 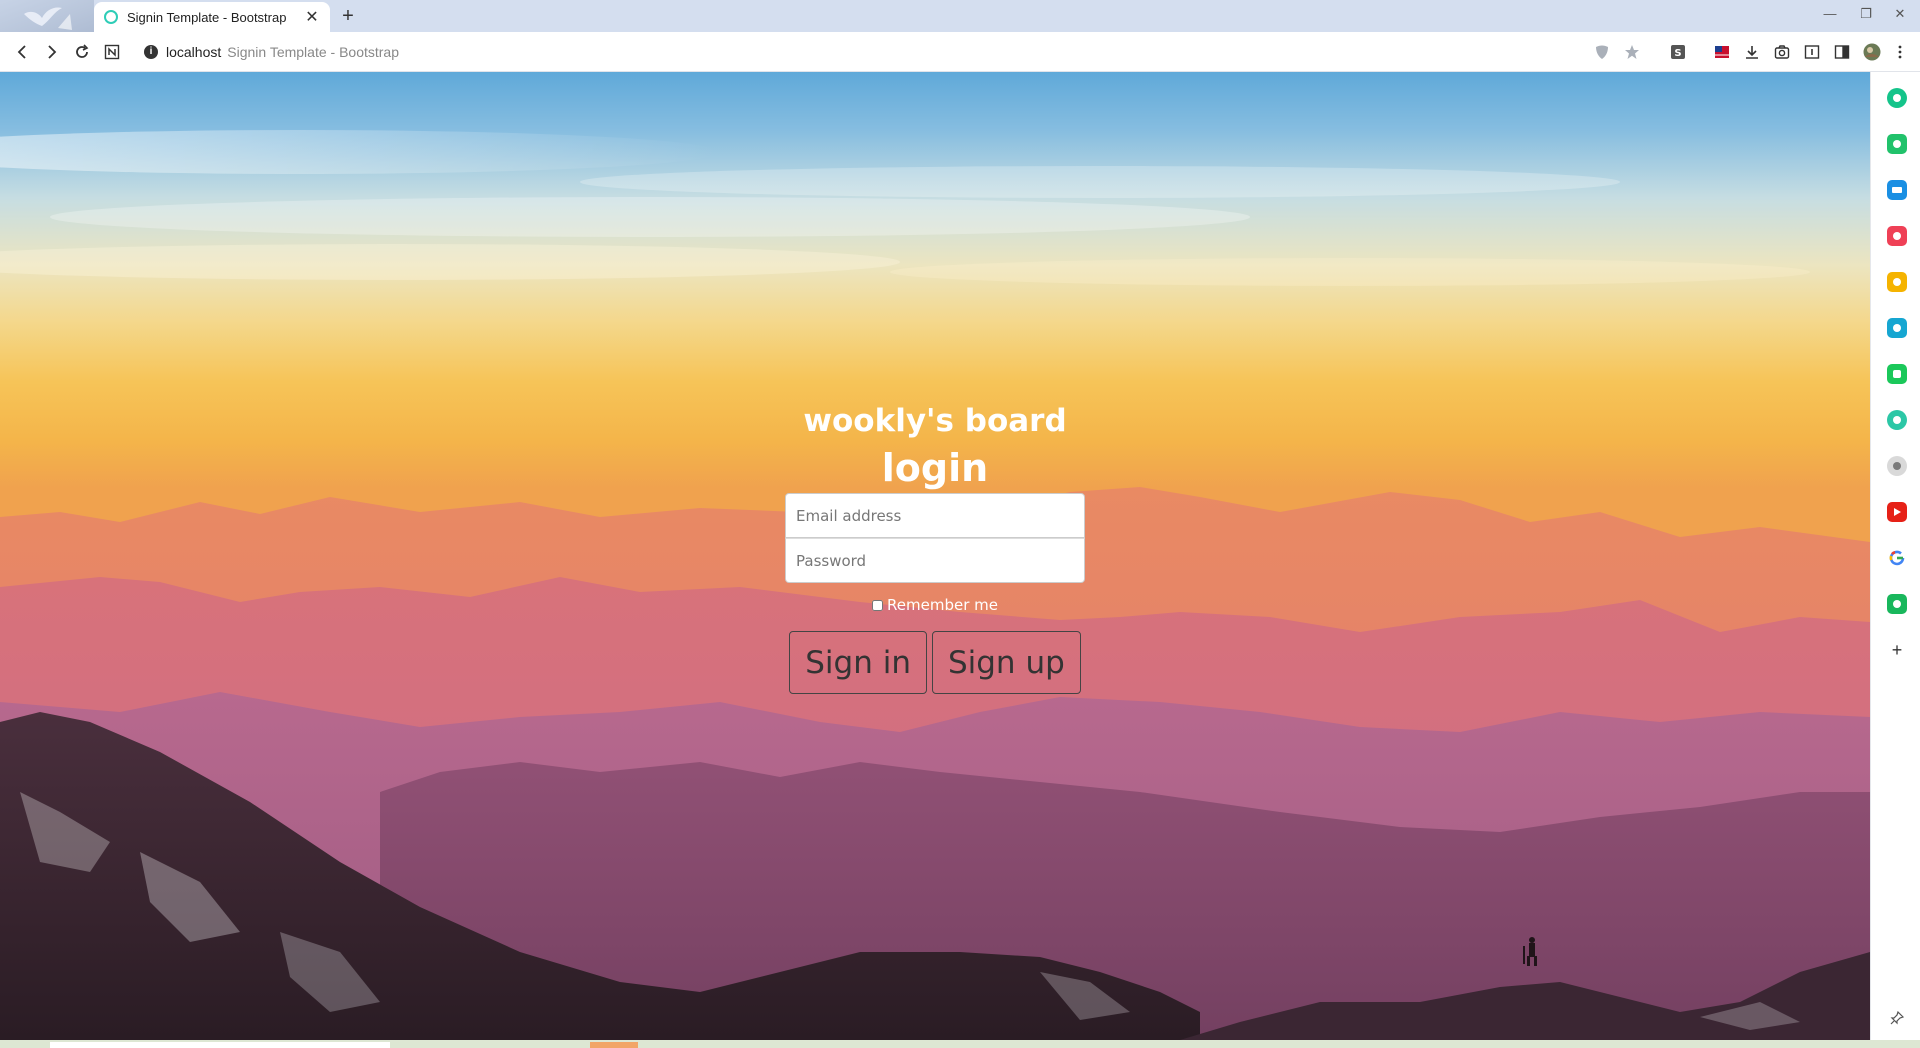 I want to click on s-extension-icon: S, so click(x=1678, y=52).